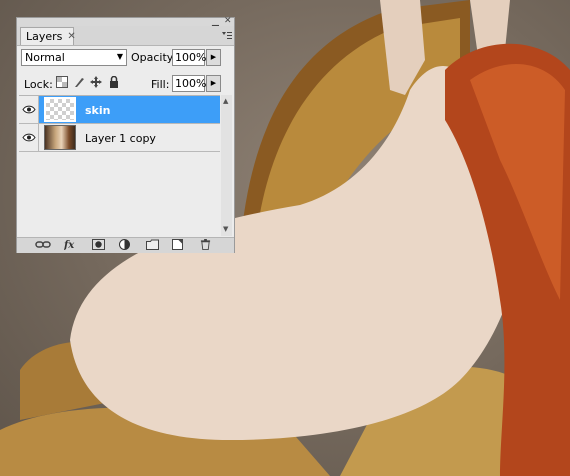 Image resolution: width=570 pixels, height=476 pixels. What do you see at coordinates (38, 84) in the screenshot?
I see `lock-label: Lock:` at bounding box center [38, 84].